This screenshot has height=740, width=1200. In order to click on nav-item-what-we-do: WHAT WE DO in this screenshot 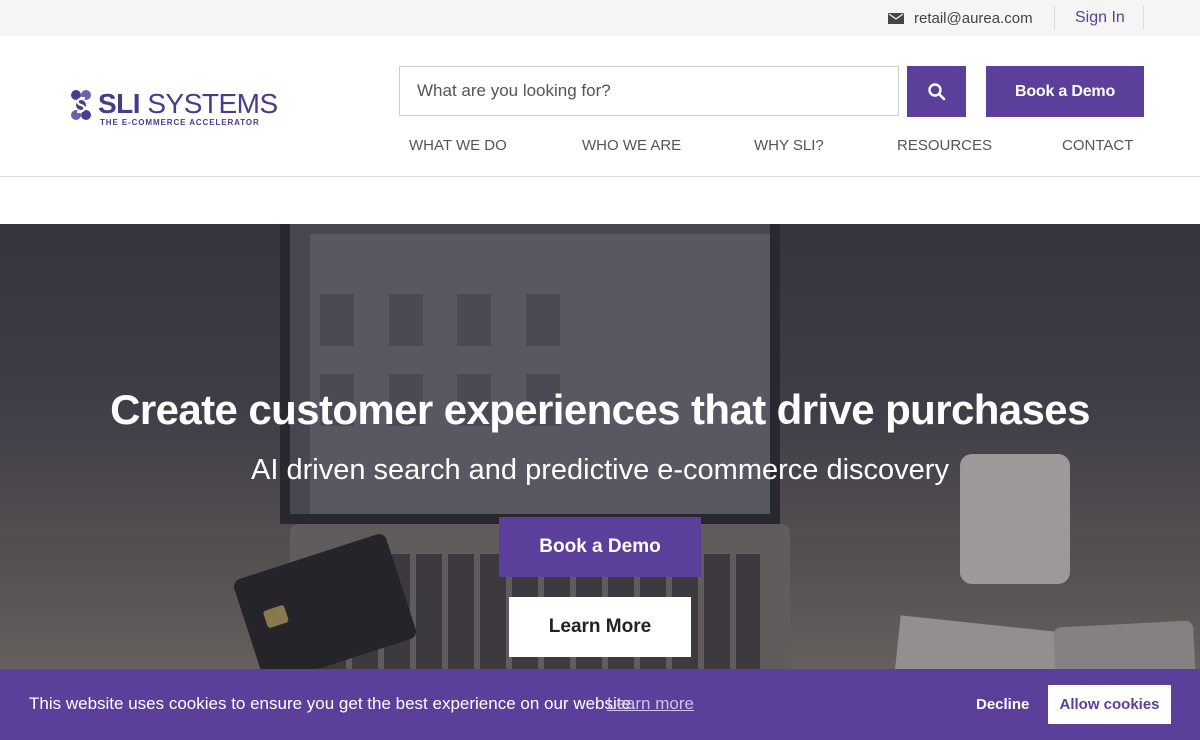, I will do `click(458, 145)`.